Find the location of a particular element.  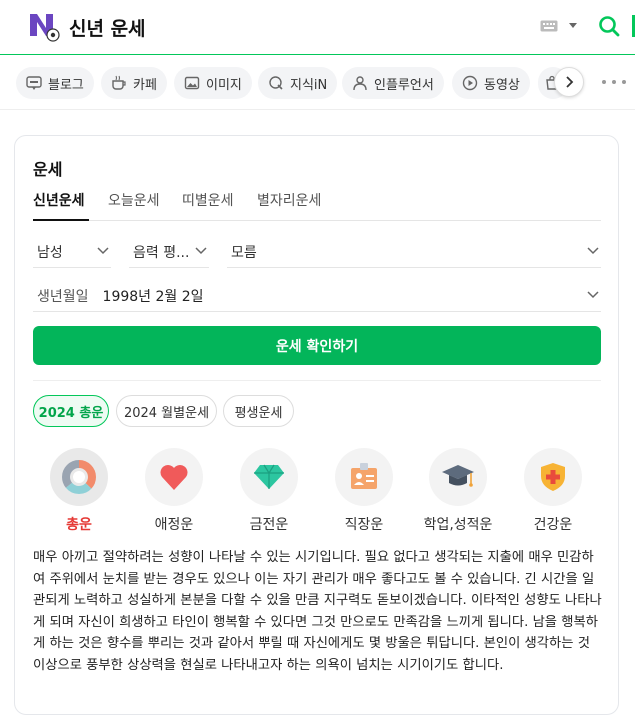

birthdate-field: 생년월일 1998년 2월 2일 is located at coordinates (317, 296).